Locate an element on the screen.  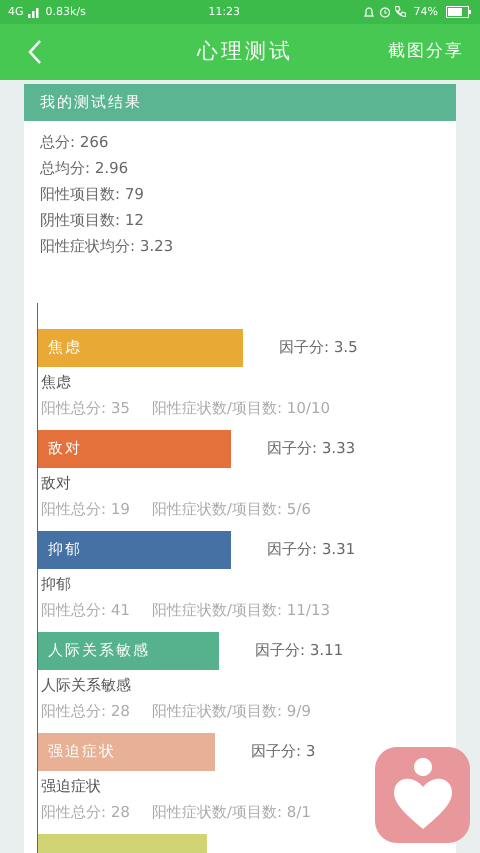
battery-percent: 74% is located at coordinates (426, 12).